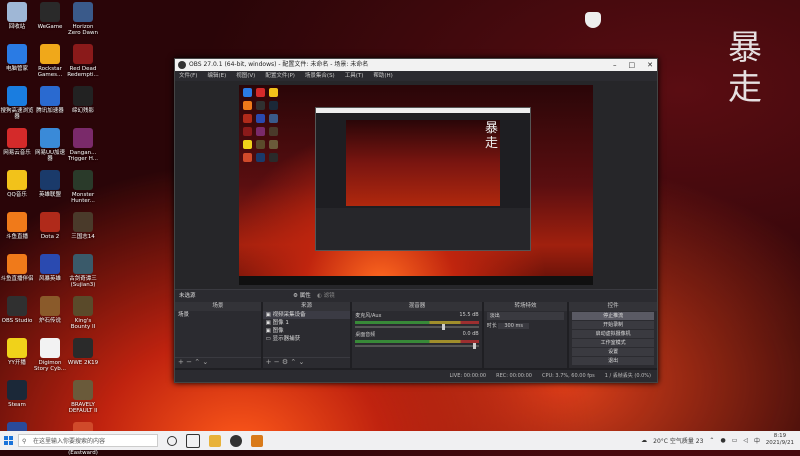 Image resolution: width=800 pixels, height=456 pixels. What do you see at coordinates (613, 361) in the screenshot?
I see `exit-button: 退出` at bounding box center [613, 361].